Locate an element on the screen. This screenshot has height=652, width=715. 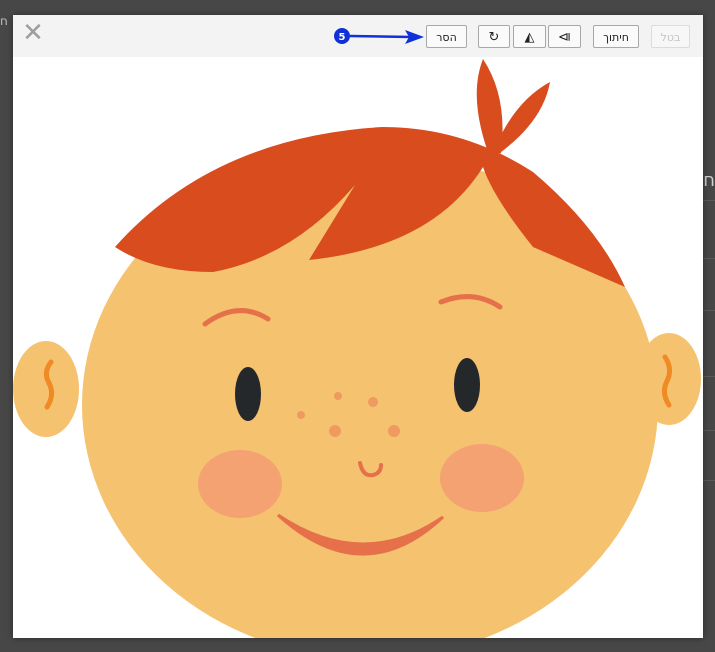
annotation-arrow-line is located at coordinates (381, 36).